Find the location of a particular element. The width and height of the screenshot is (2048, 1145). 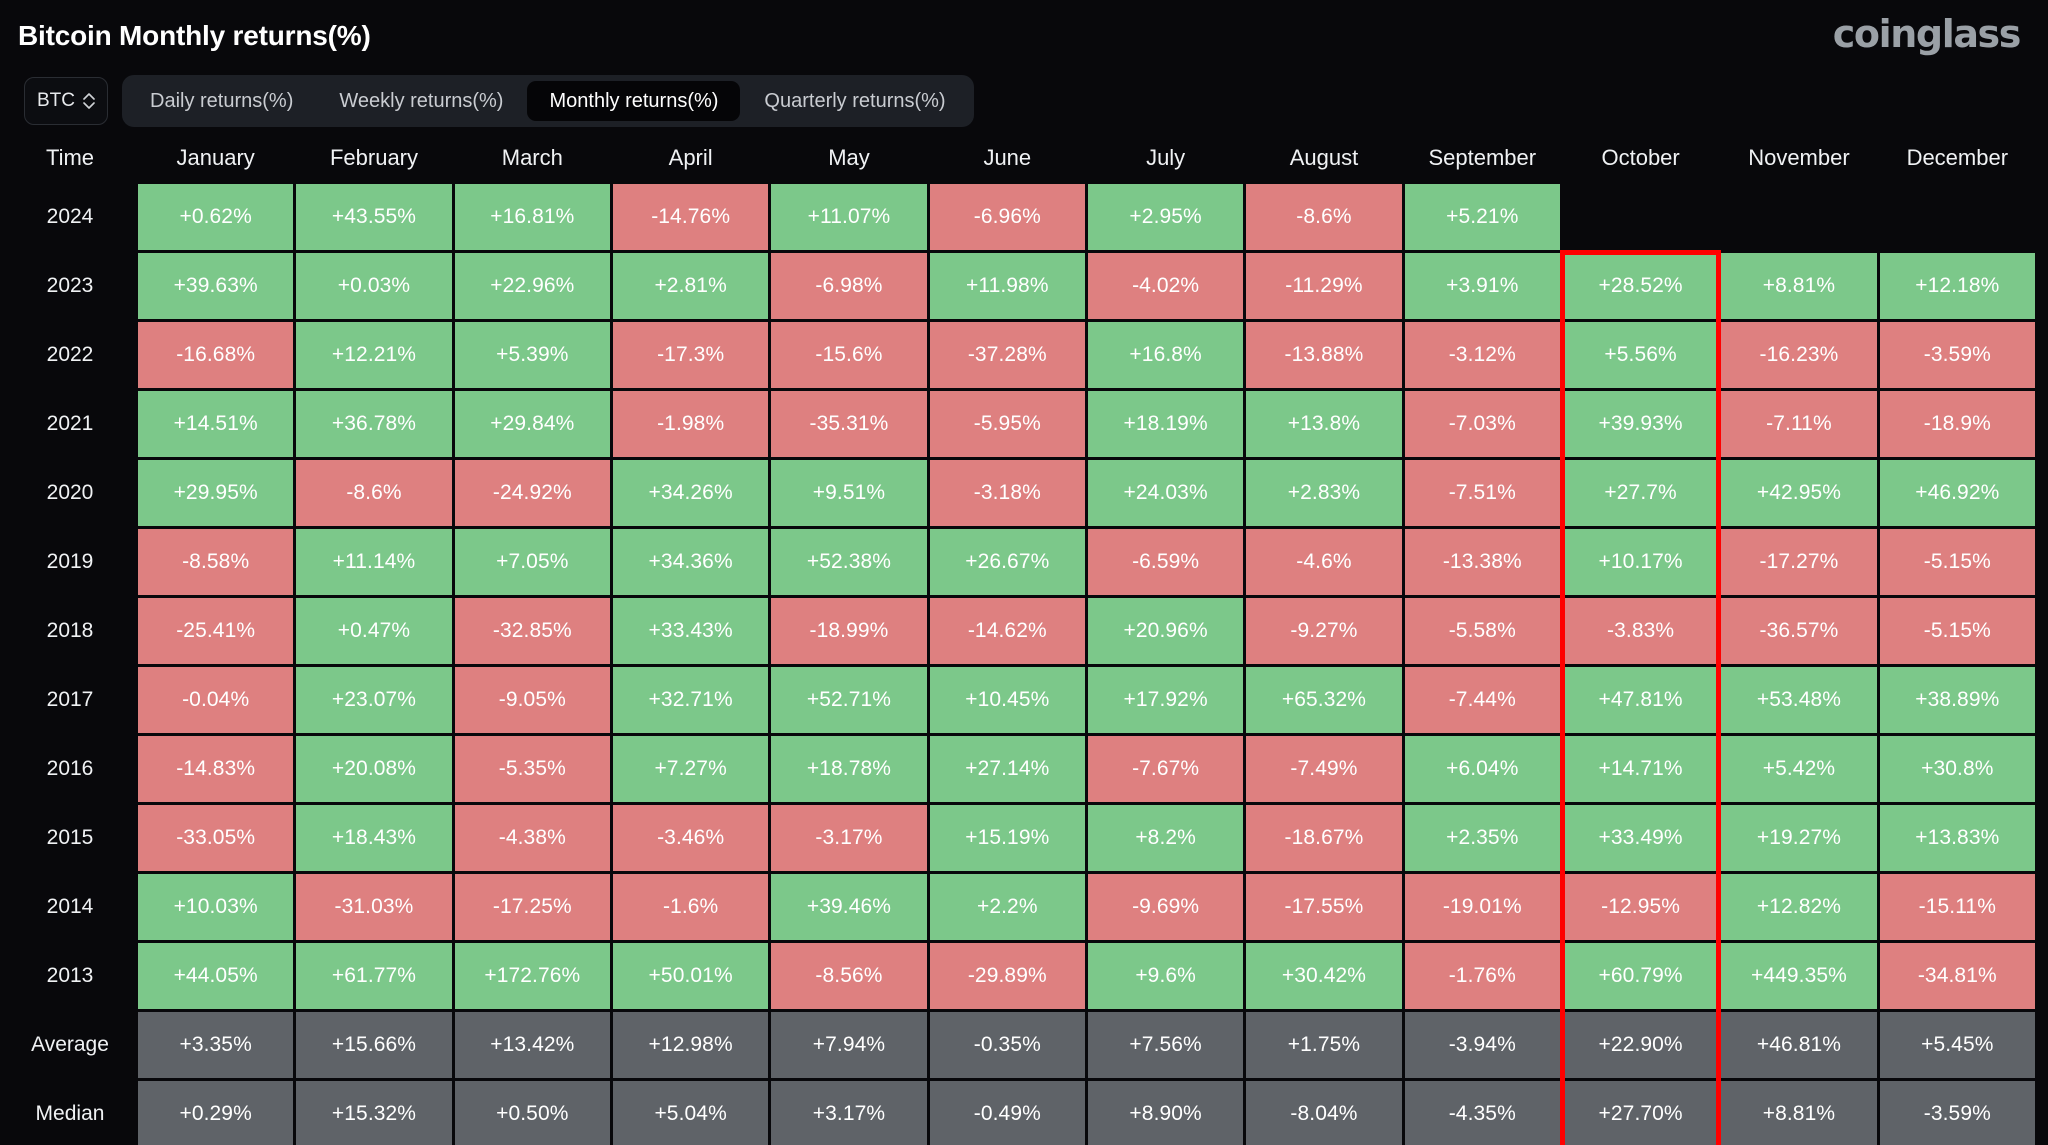

cell-2016-february: +20.08% is located at coordinates (374, 769).